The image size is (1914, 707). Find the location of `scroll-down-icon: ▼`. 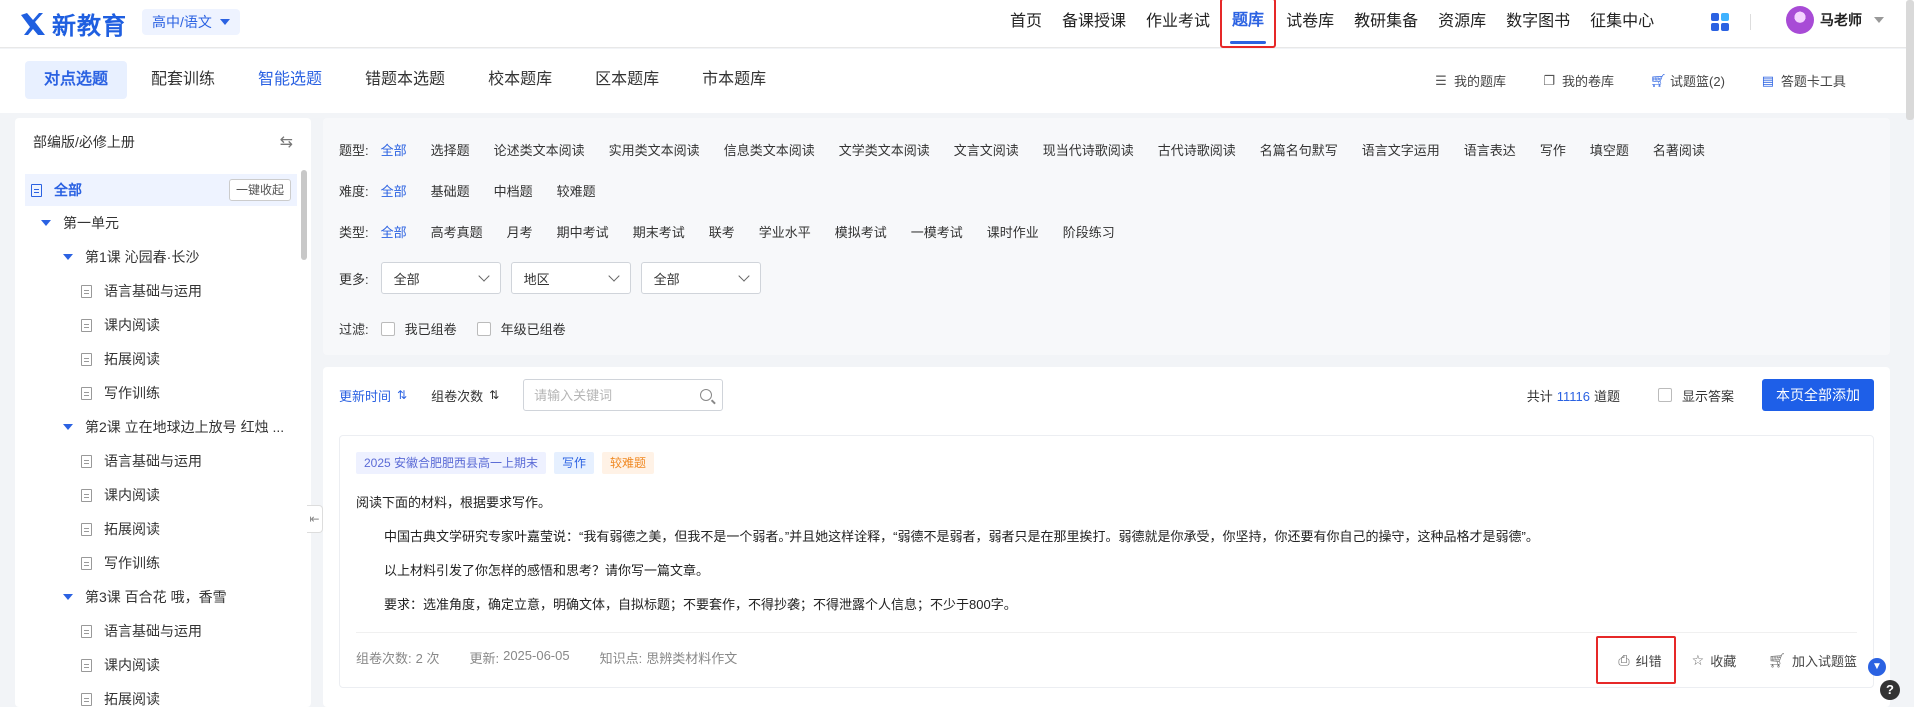

scroll-down-icon: ▼ is located at coordinates (1877, 667).